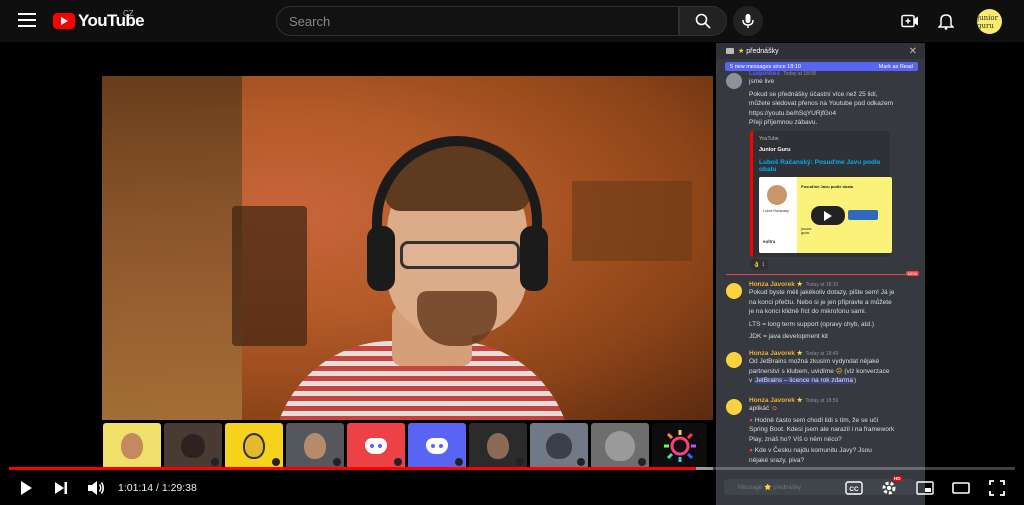 Image resolution: width=1024 pixels, height=505 pixels. I want to click on fullscreen-button, so click(997, 488).